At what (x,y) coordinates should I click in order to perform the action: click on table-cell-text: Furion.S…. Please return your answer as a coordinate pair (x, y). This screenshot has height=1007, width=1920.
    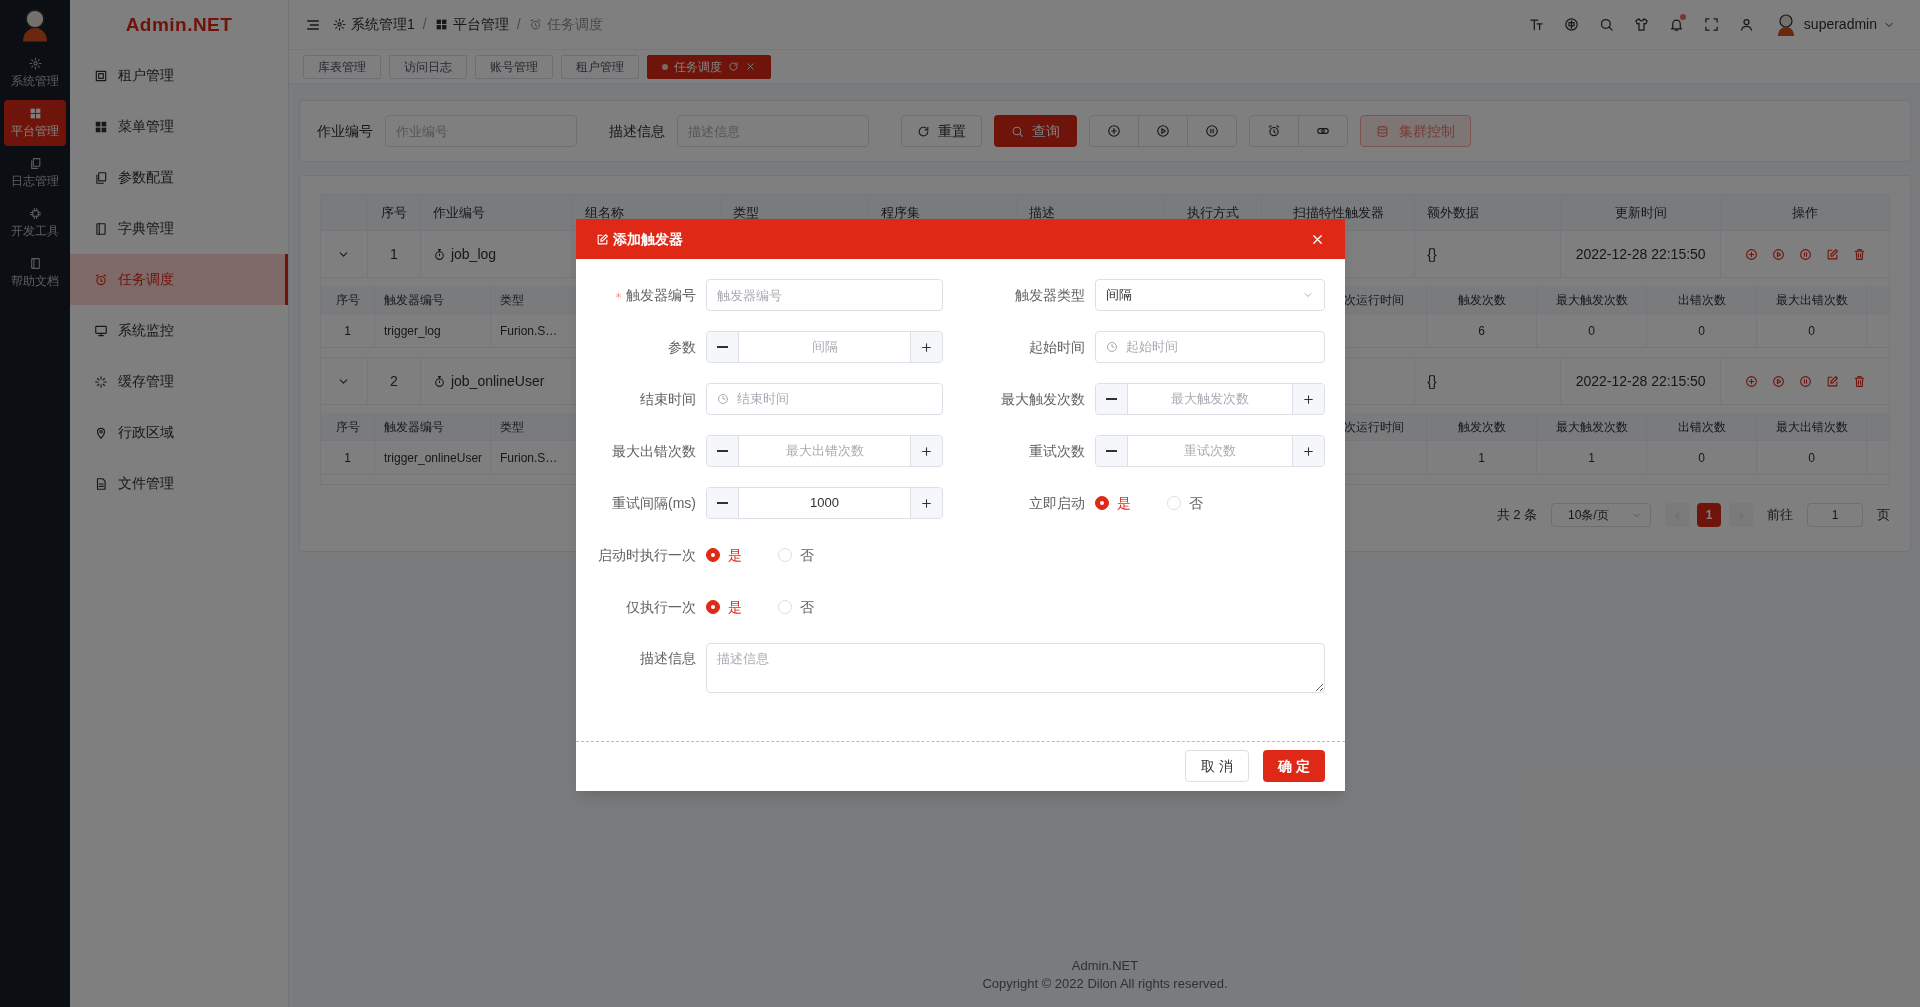
    Looking at the image, I should click on (529, 331).